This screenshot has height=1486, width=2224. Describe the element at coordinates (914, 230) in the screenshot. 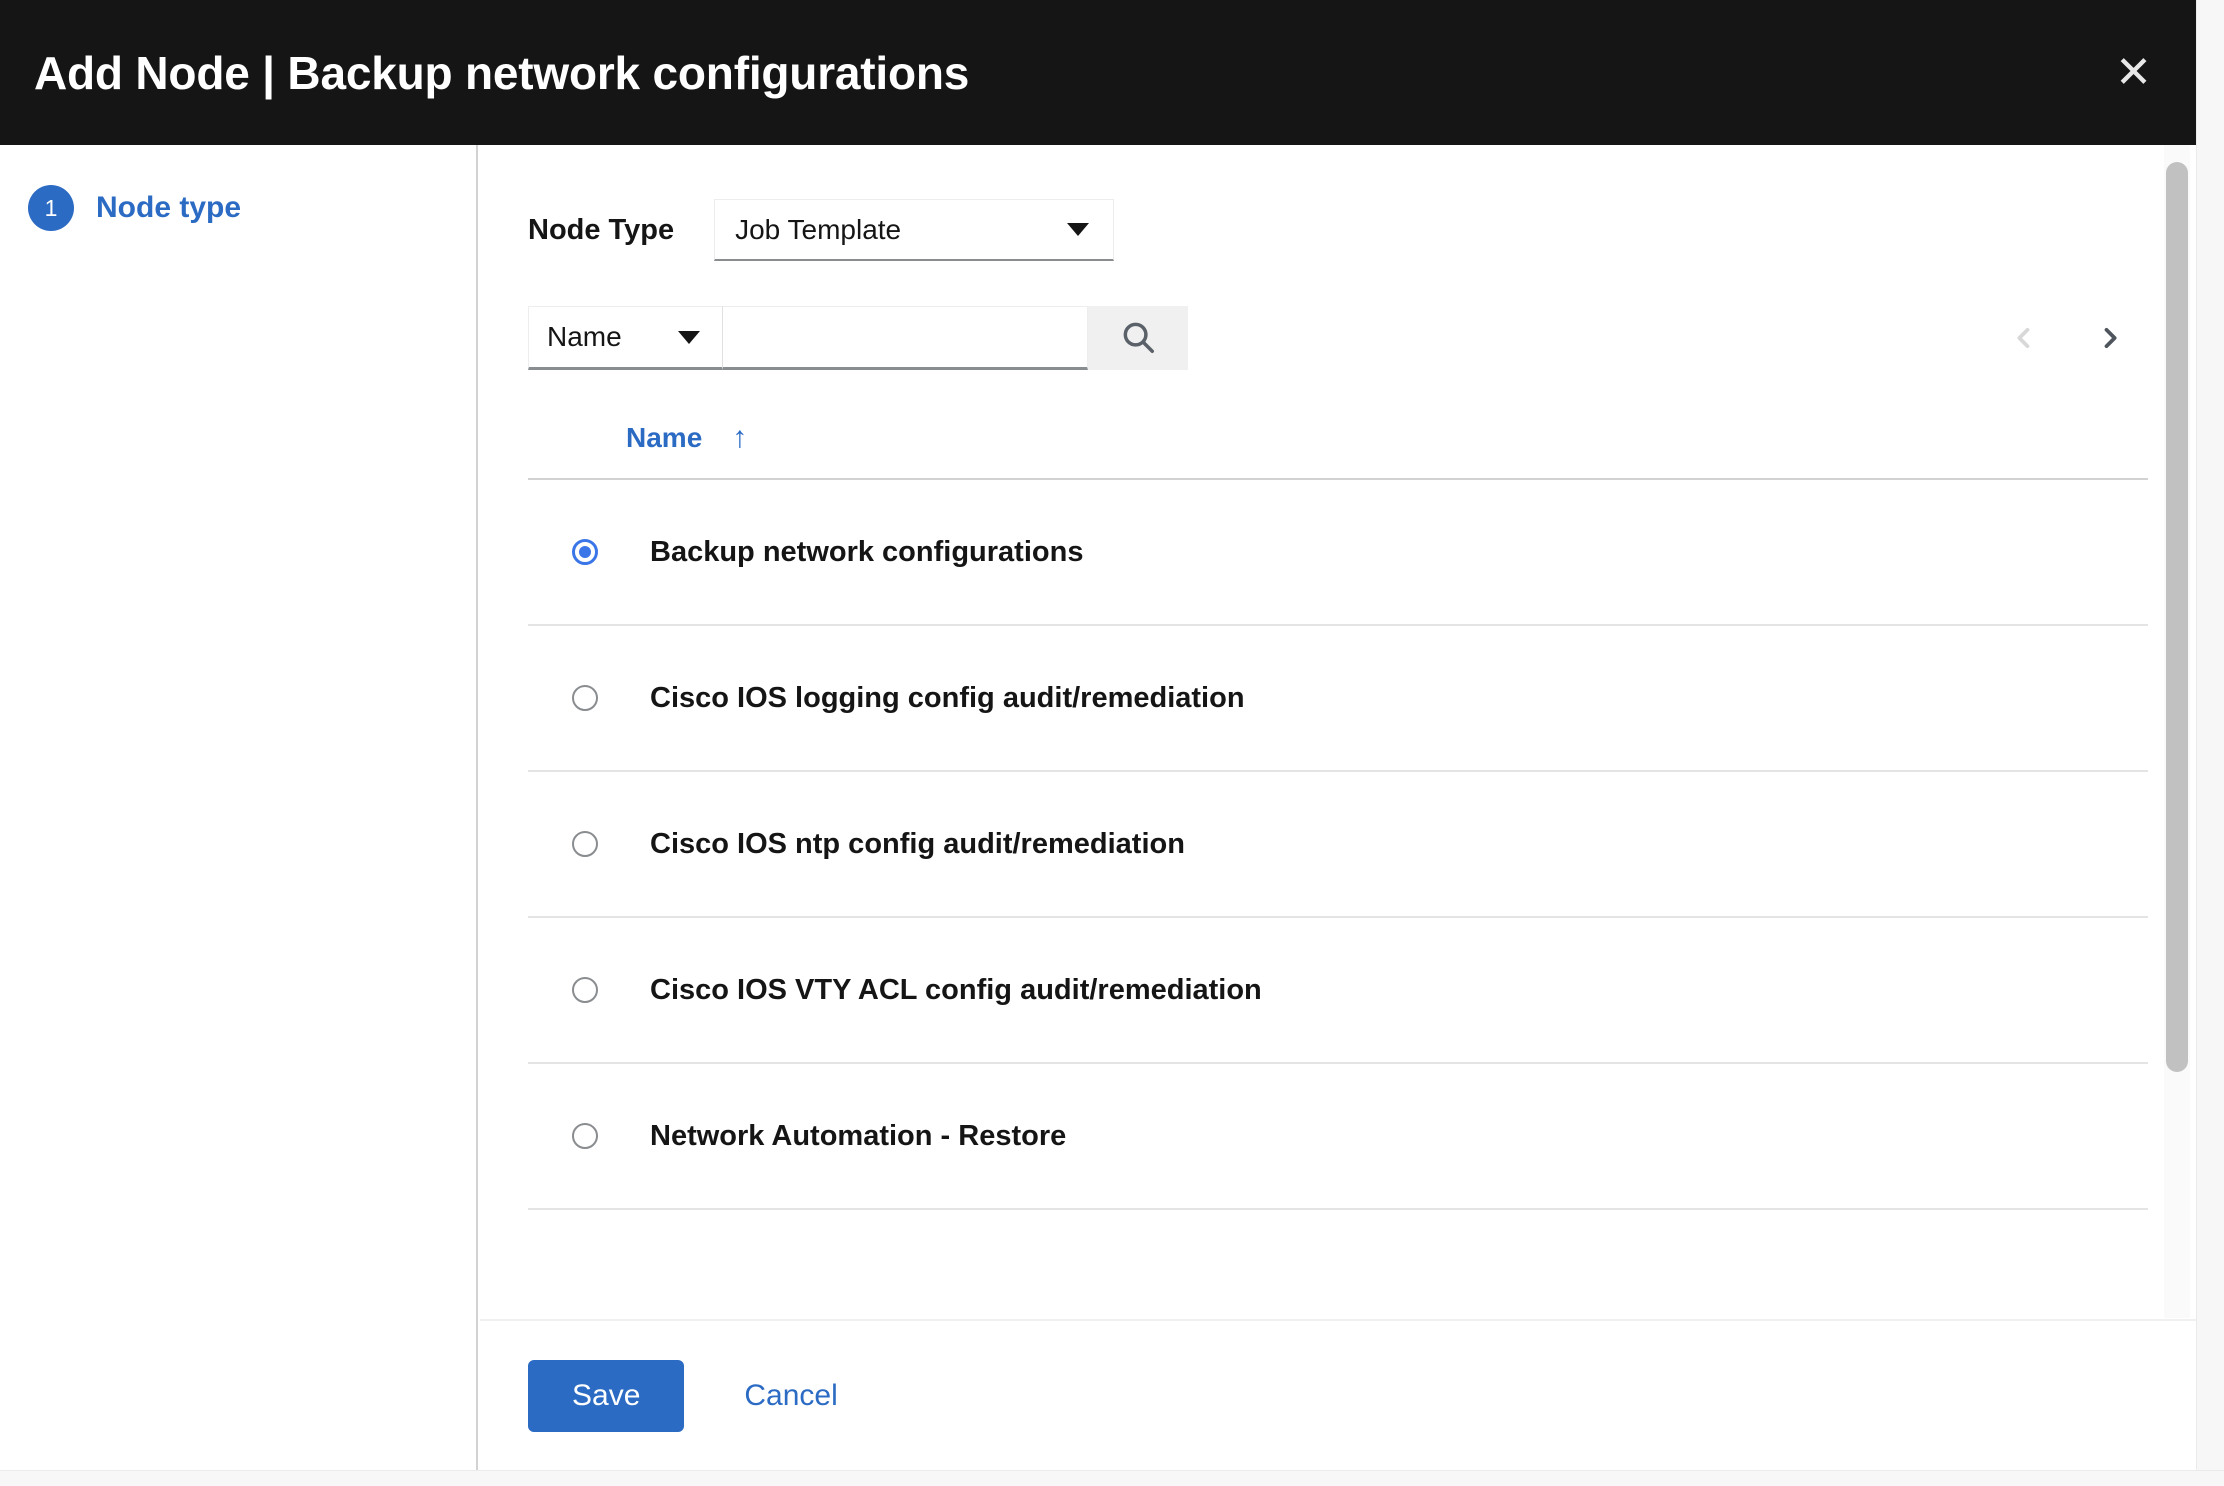

I see `node-type-select: Job Template` at that location.